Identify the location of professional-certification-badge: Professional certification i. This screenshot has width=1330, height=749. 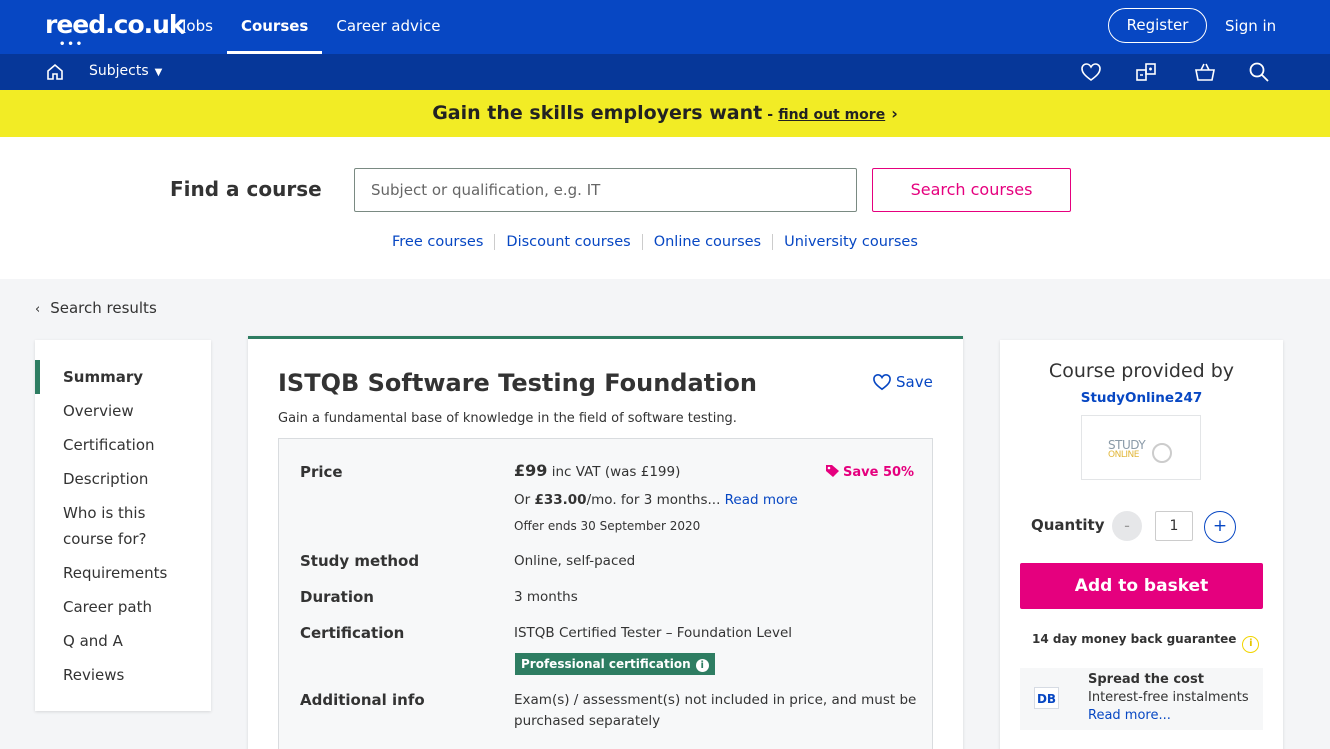
(615, 664).